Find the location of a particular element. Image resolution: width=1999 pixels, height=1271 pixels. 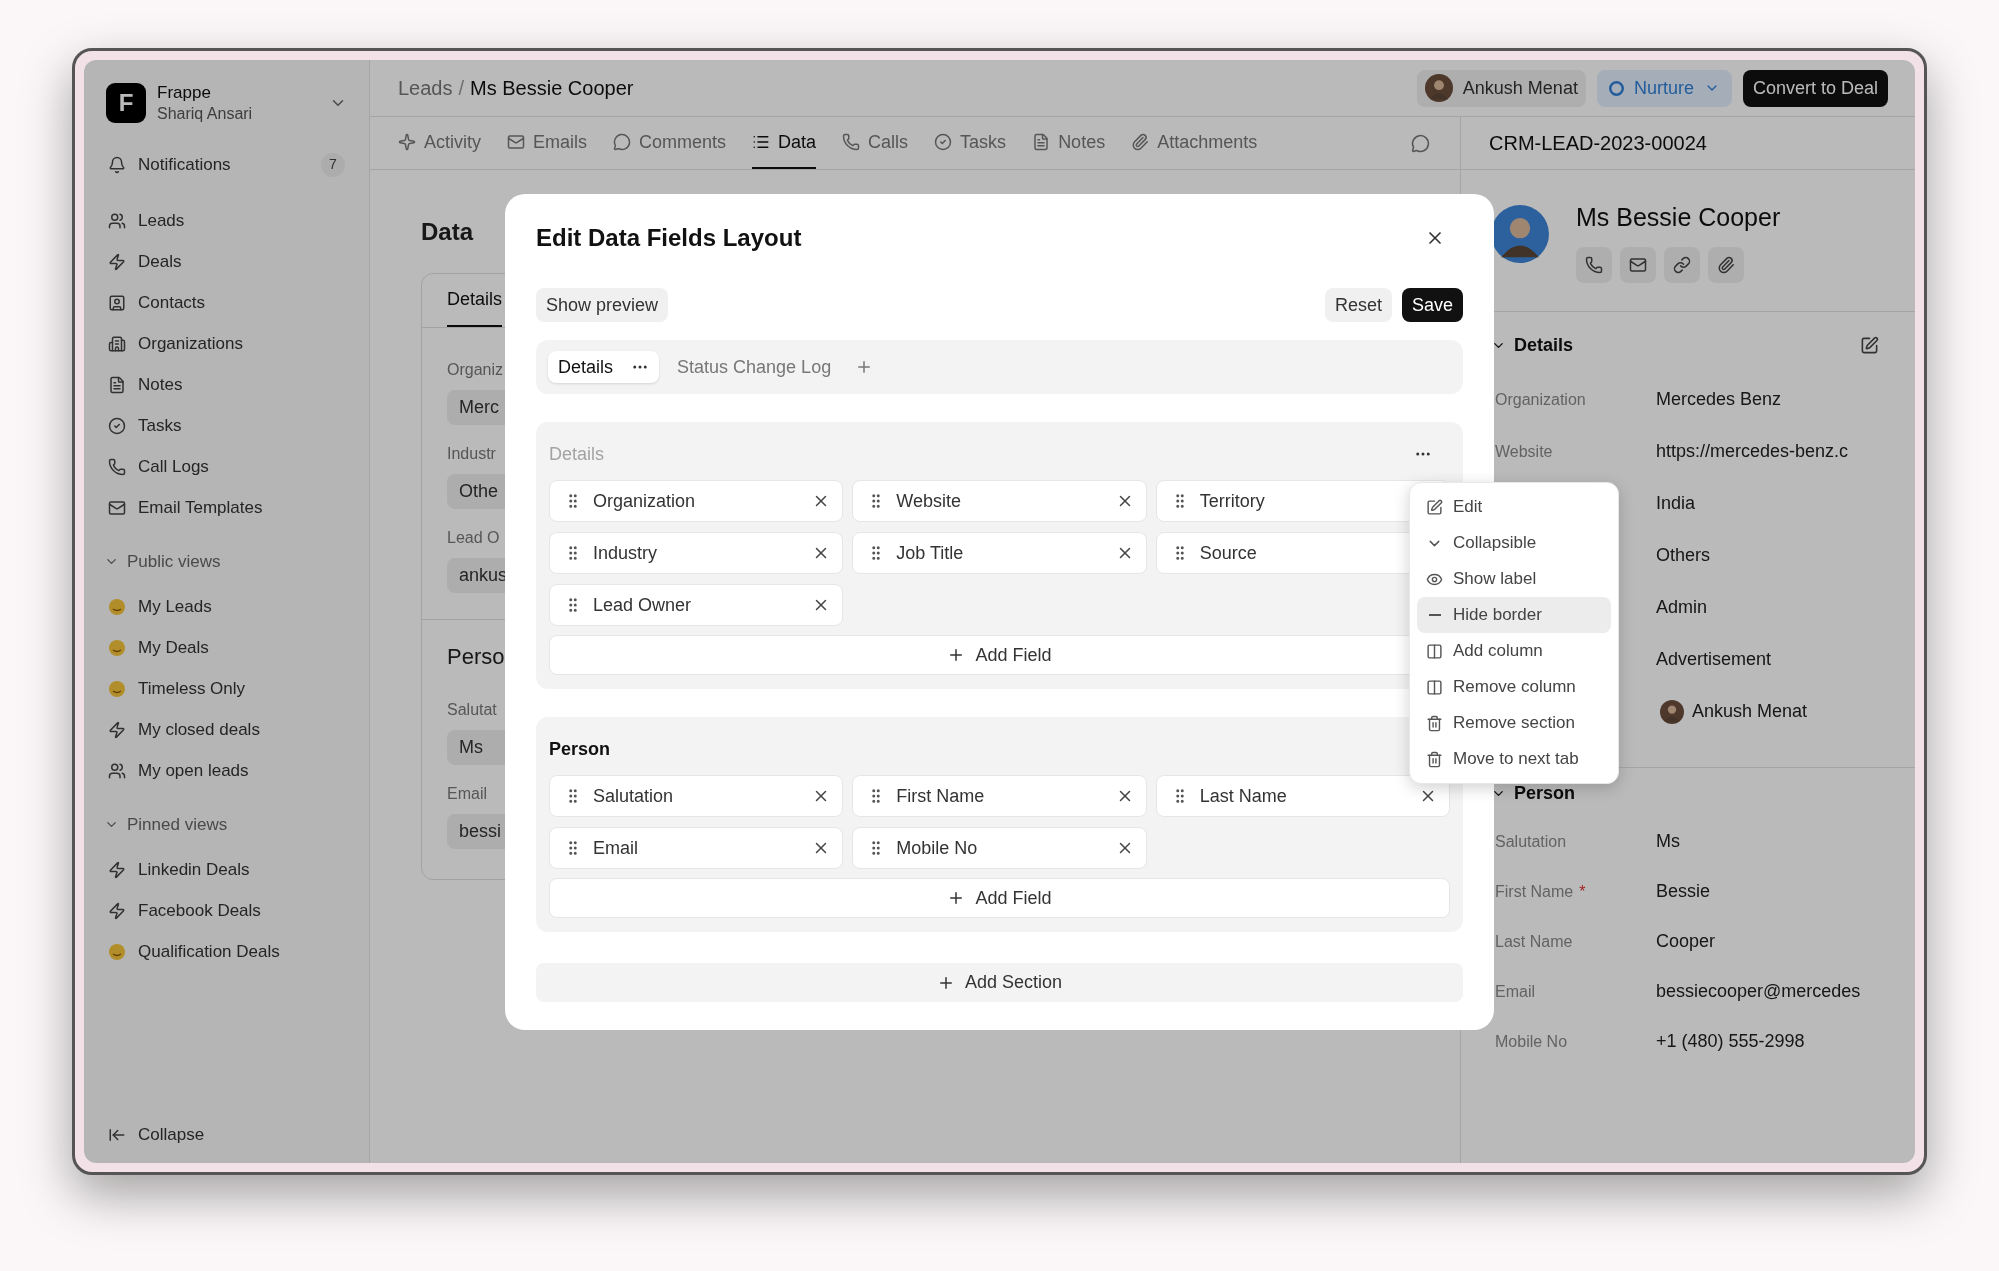

reset-button: Reset is located at coordinates (1358, 305).